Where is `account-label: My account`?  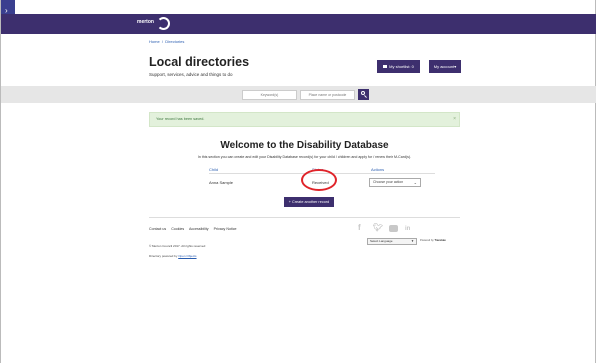
account-label: My account is located at coordinates (444, 66).